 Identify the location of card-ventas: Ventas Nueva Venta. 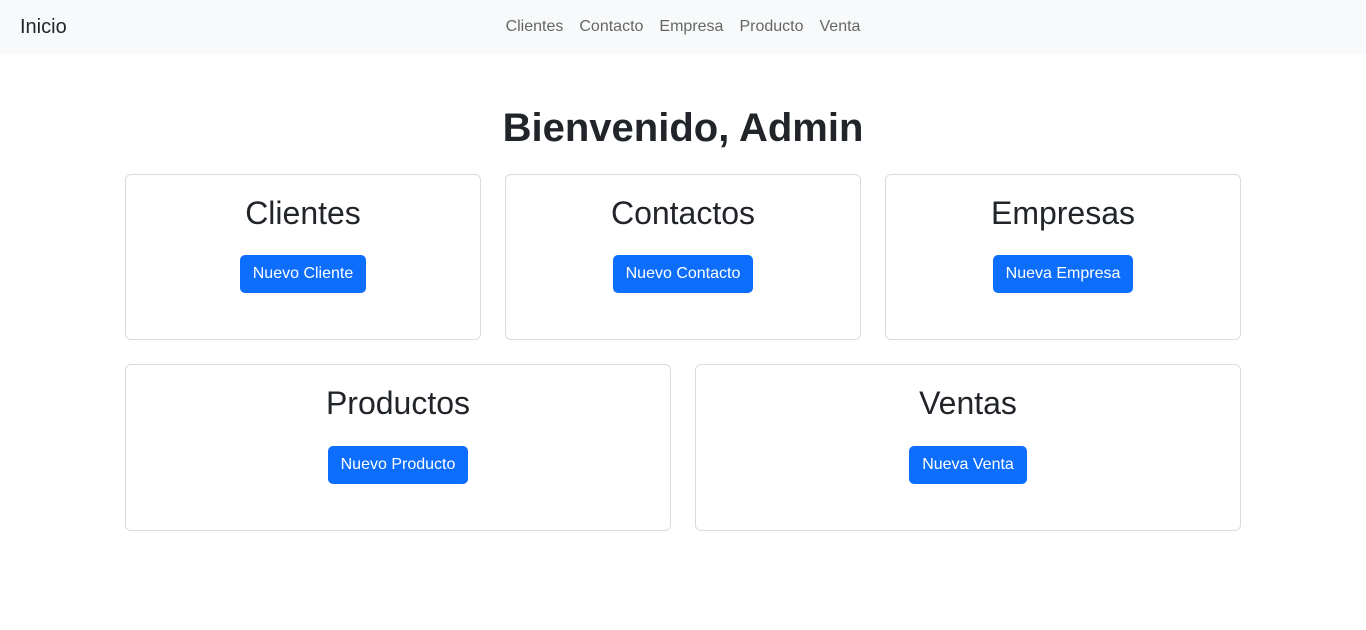
(968, 447).